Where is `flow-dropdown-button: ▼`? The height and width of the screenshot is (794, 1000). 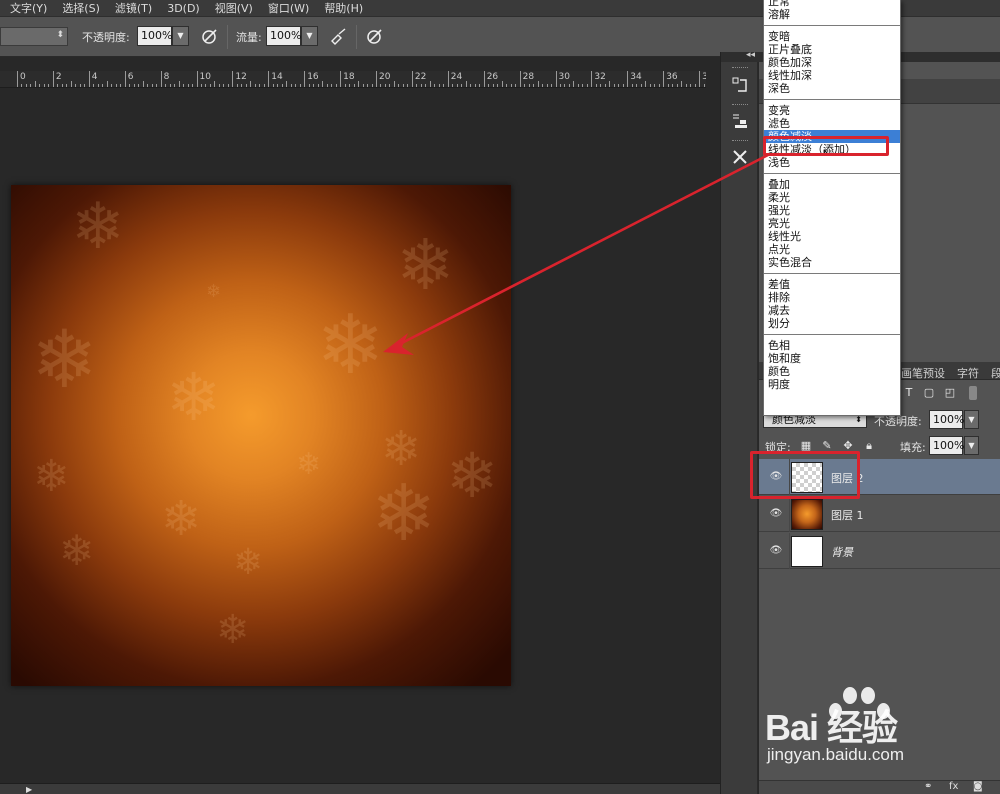 flow-dropdown-button: ▼ is located at coordinates (309, 36).